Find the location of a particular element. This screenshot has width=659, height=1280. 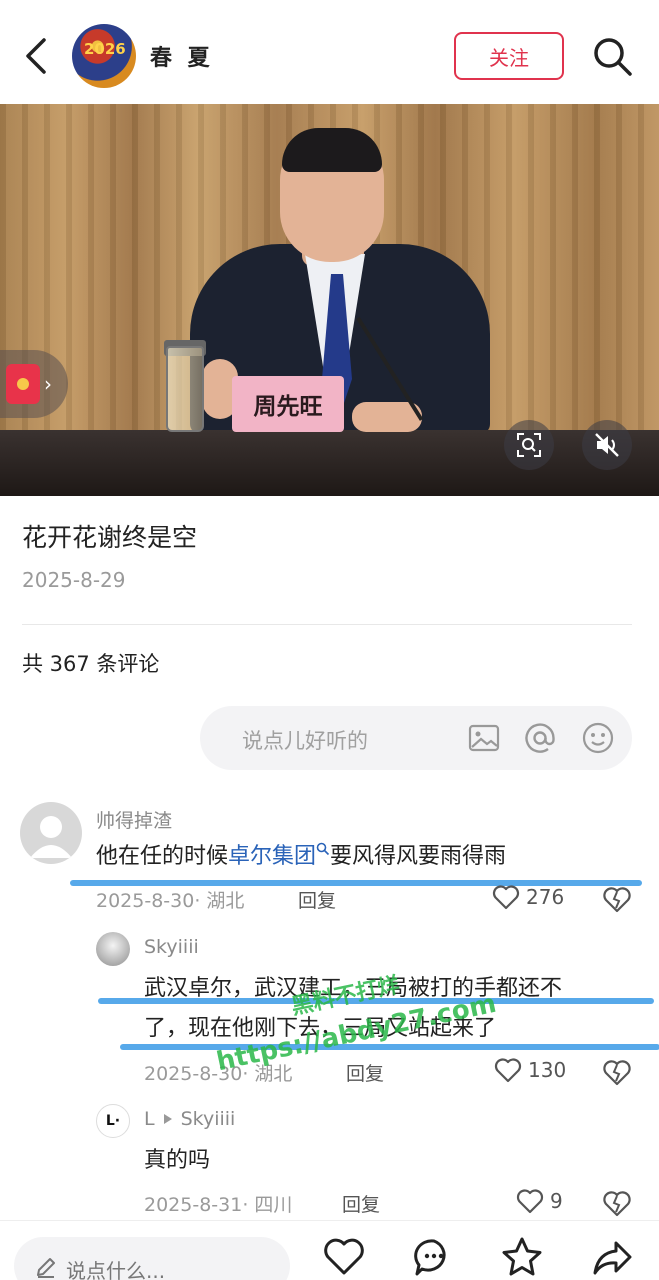

comment-text: 他在任的时候卓尔集团 要风得风要雨得雨 is located at coordinates (301, 857).